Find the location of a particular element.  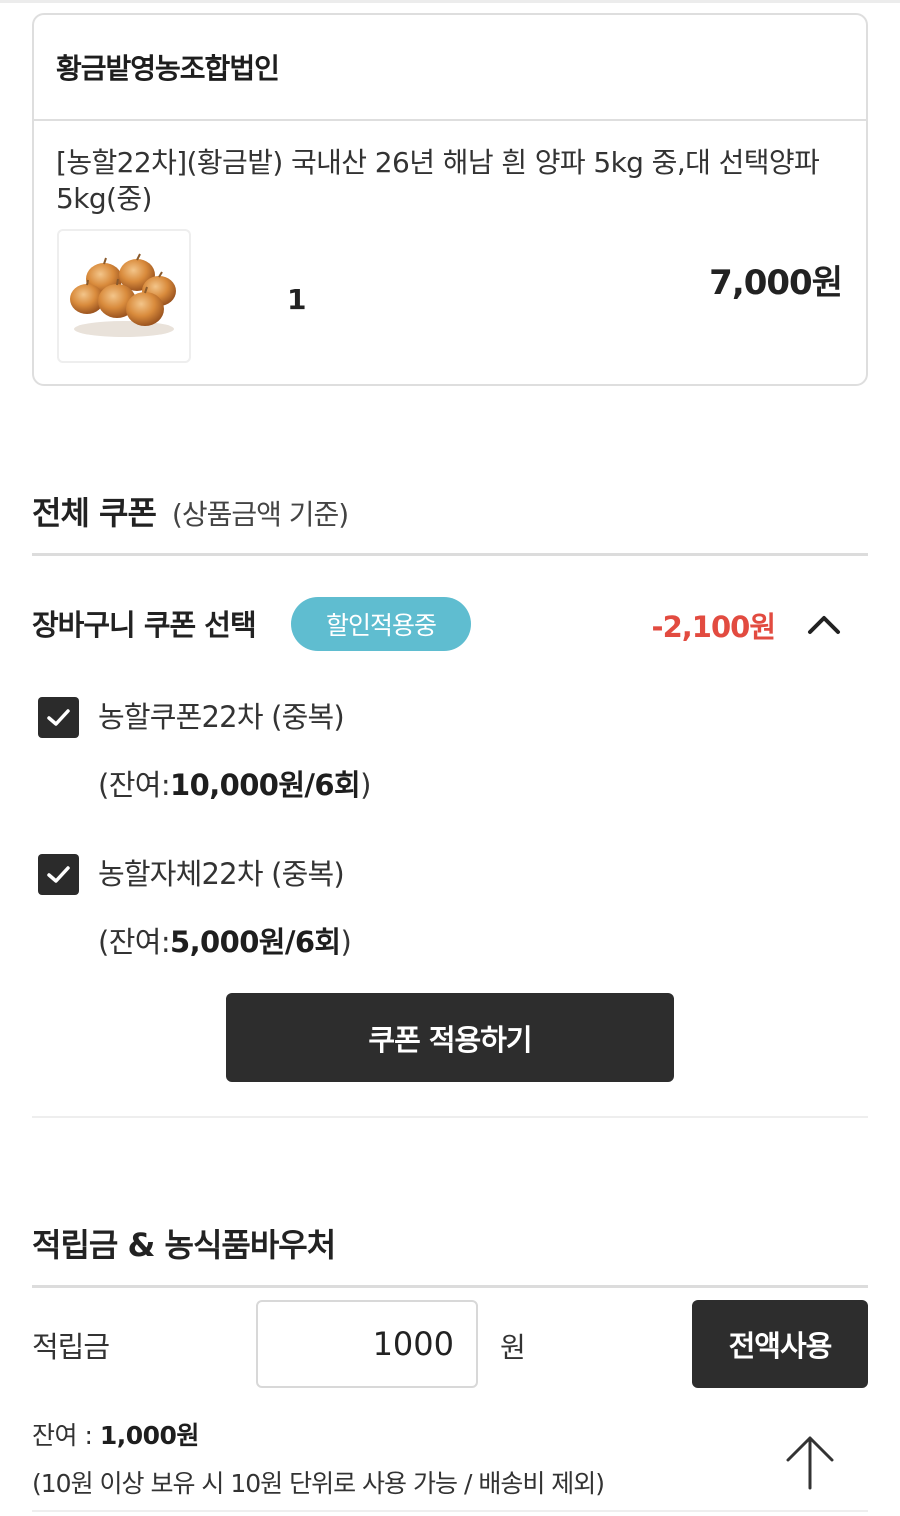

cart-coupon-label: 장바구니 쿠폰 선택 is located at coordinates (144, 625).